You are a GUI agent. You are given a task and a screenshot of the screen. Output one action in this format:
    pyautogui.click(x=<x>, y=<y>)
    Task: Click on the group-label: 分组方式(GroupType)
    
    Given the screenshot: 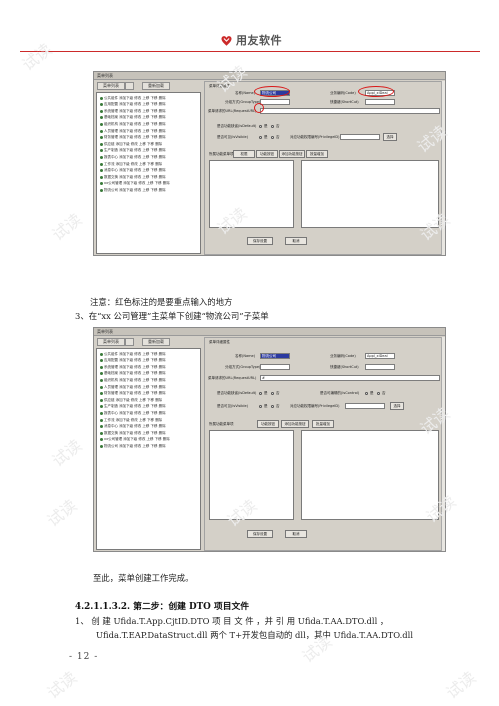 What is the action you would take?
    pyautogui.click(x=243, y=367)
    